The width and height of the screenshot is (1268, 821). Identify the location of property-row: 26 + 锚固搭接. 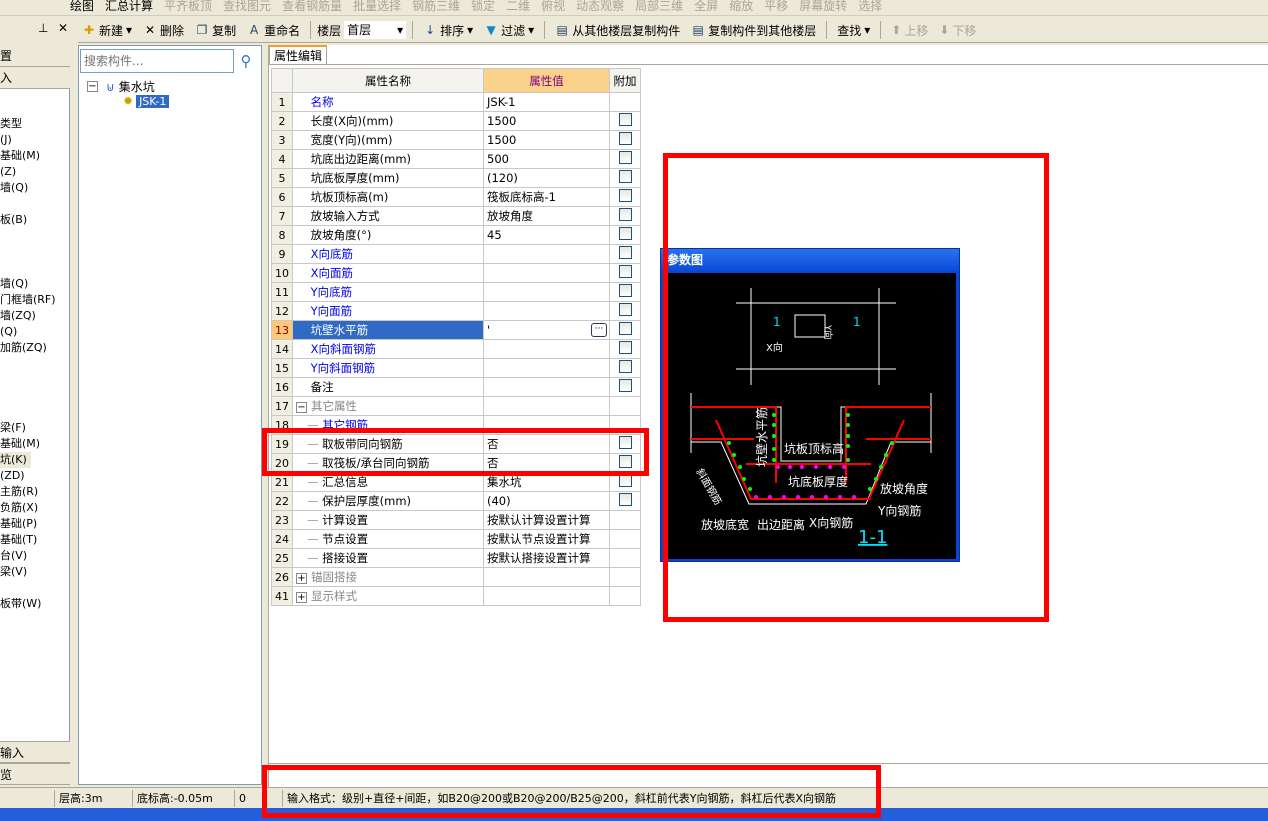
(456, 577).